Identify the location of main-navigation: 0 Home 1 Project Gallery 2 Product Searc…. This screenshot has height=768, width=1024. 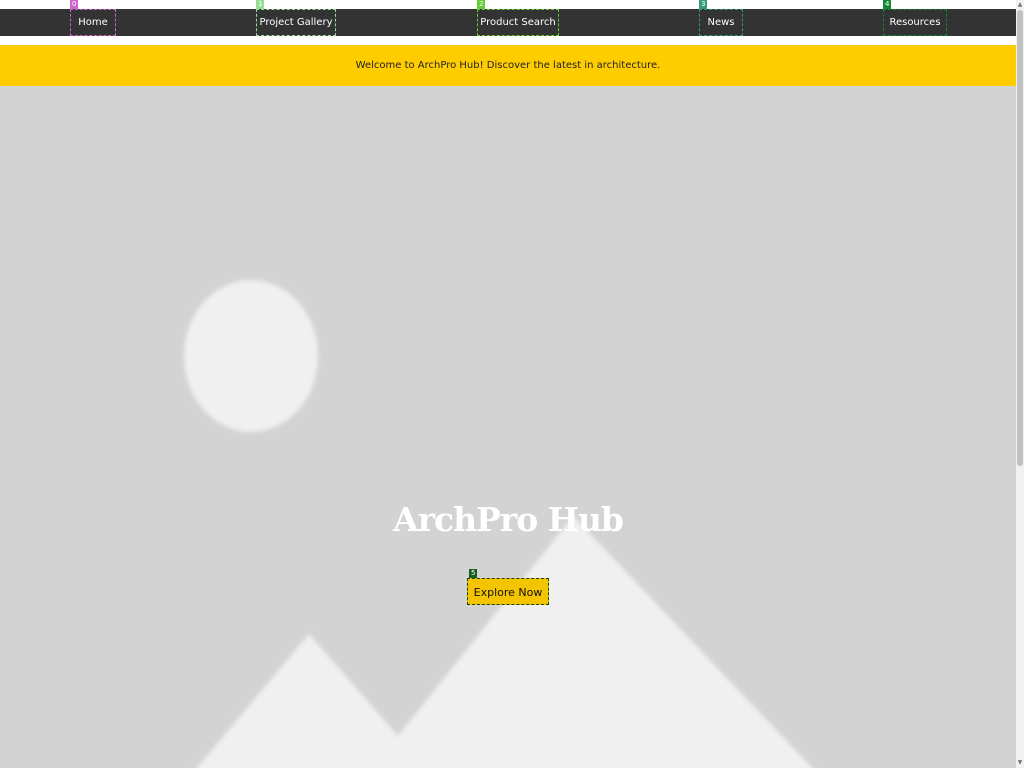
(508, 18).